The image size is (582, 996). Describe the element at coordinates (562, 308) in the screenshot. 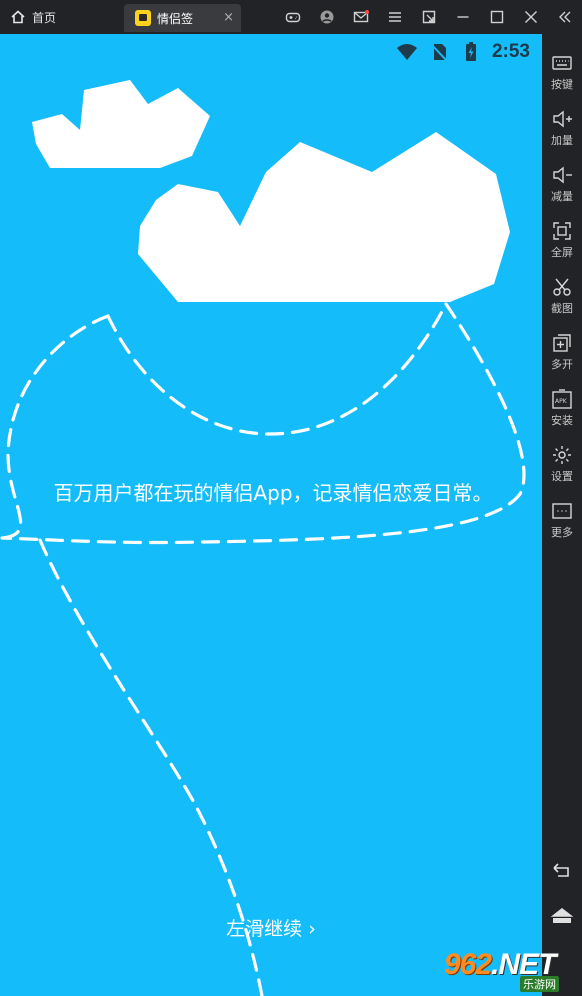

I see `sidebar-item-label: 截图` at that location.